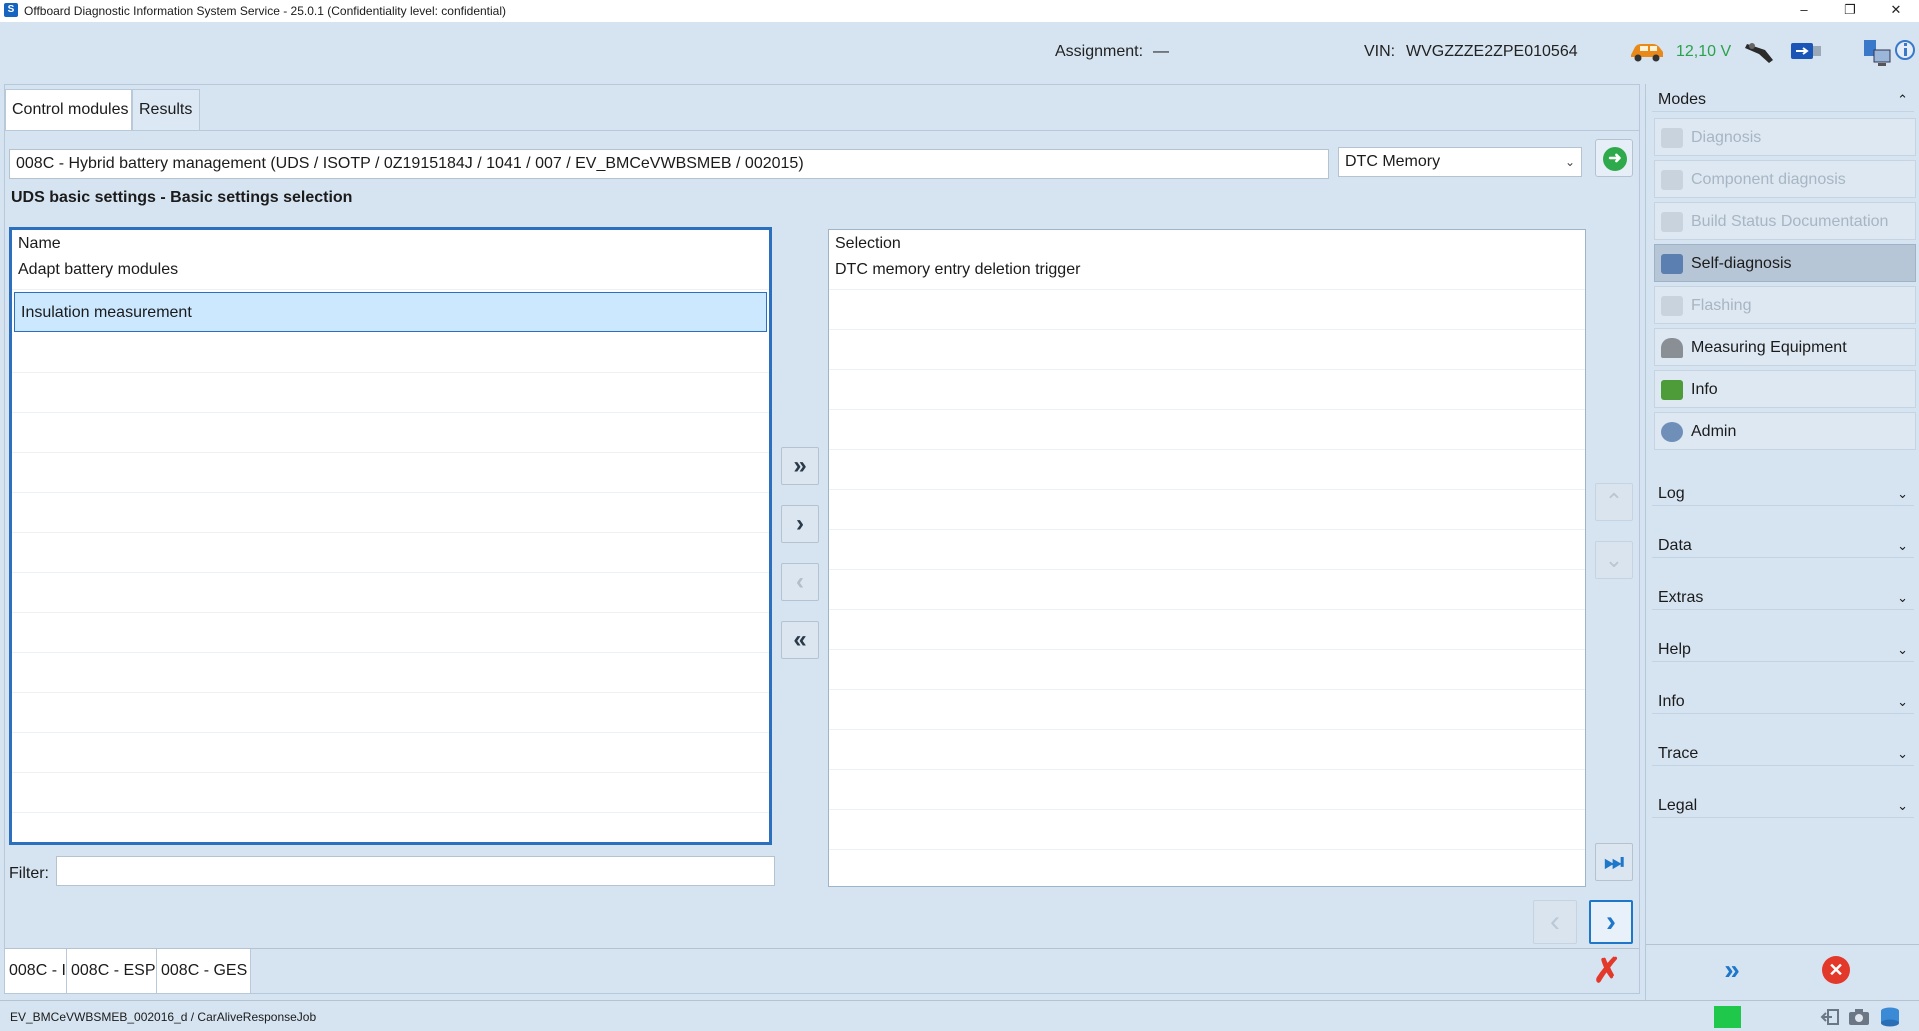  Describe the element at coordinates (41, 971) in the screenshot. I see `tab-008c-id: 008C - ID` at that location.